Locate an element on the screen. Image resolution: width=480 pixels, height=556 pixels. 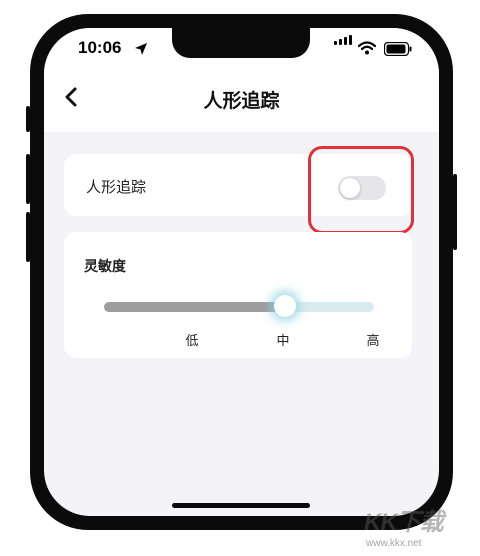
status-time: 10:06 is located at coordinates (100, 47).